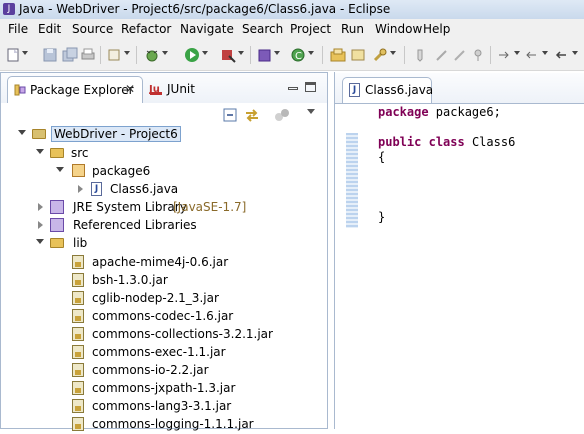 The width and height of the screenshot is (584, 434). I want to click on junit-icon: Ju, so click(155, 89).